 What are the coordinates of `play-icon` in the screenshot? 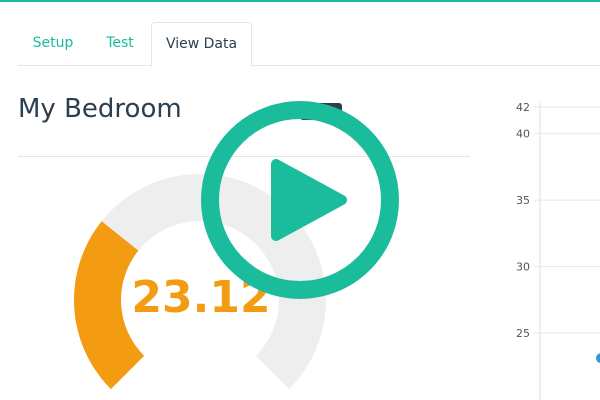 It's located at (309, 200).